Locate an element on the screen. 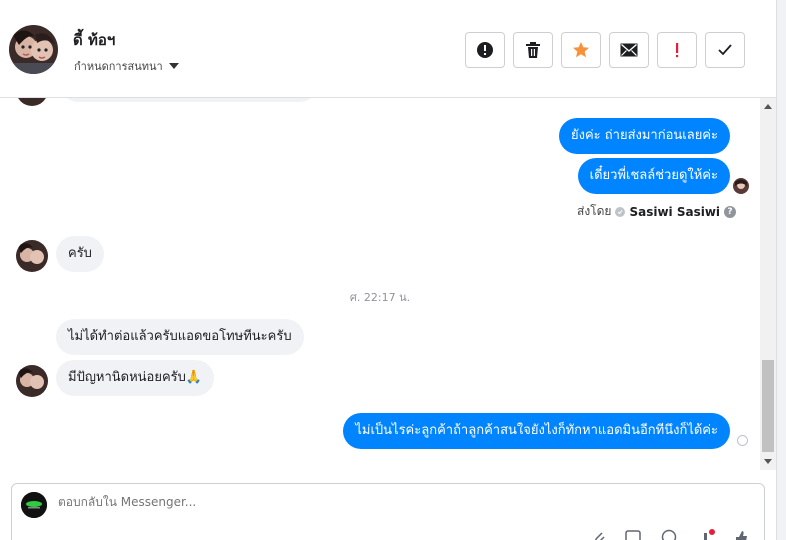 This screenshot has height=540, width=786. message-timestamp: ศ. 22:17 น. is located at coordinates (380, 297).